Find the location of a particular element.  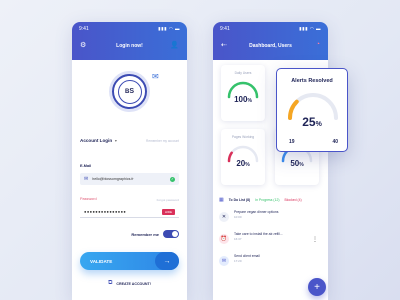

card-percent: 50% is located at coordinates (297, 163).